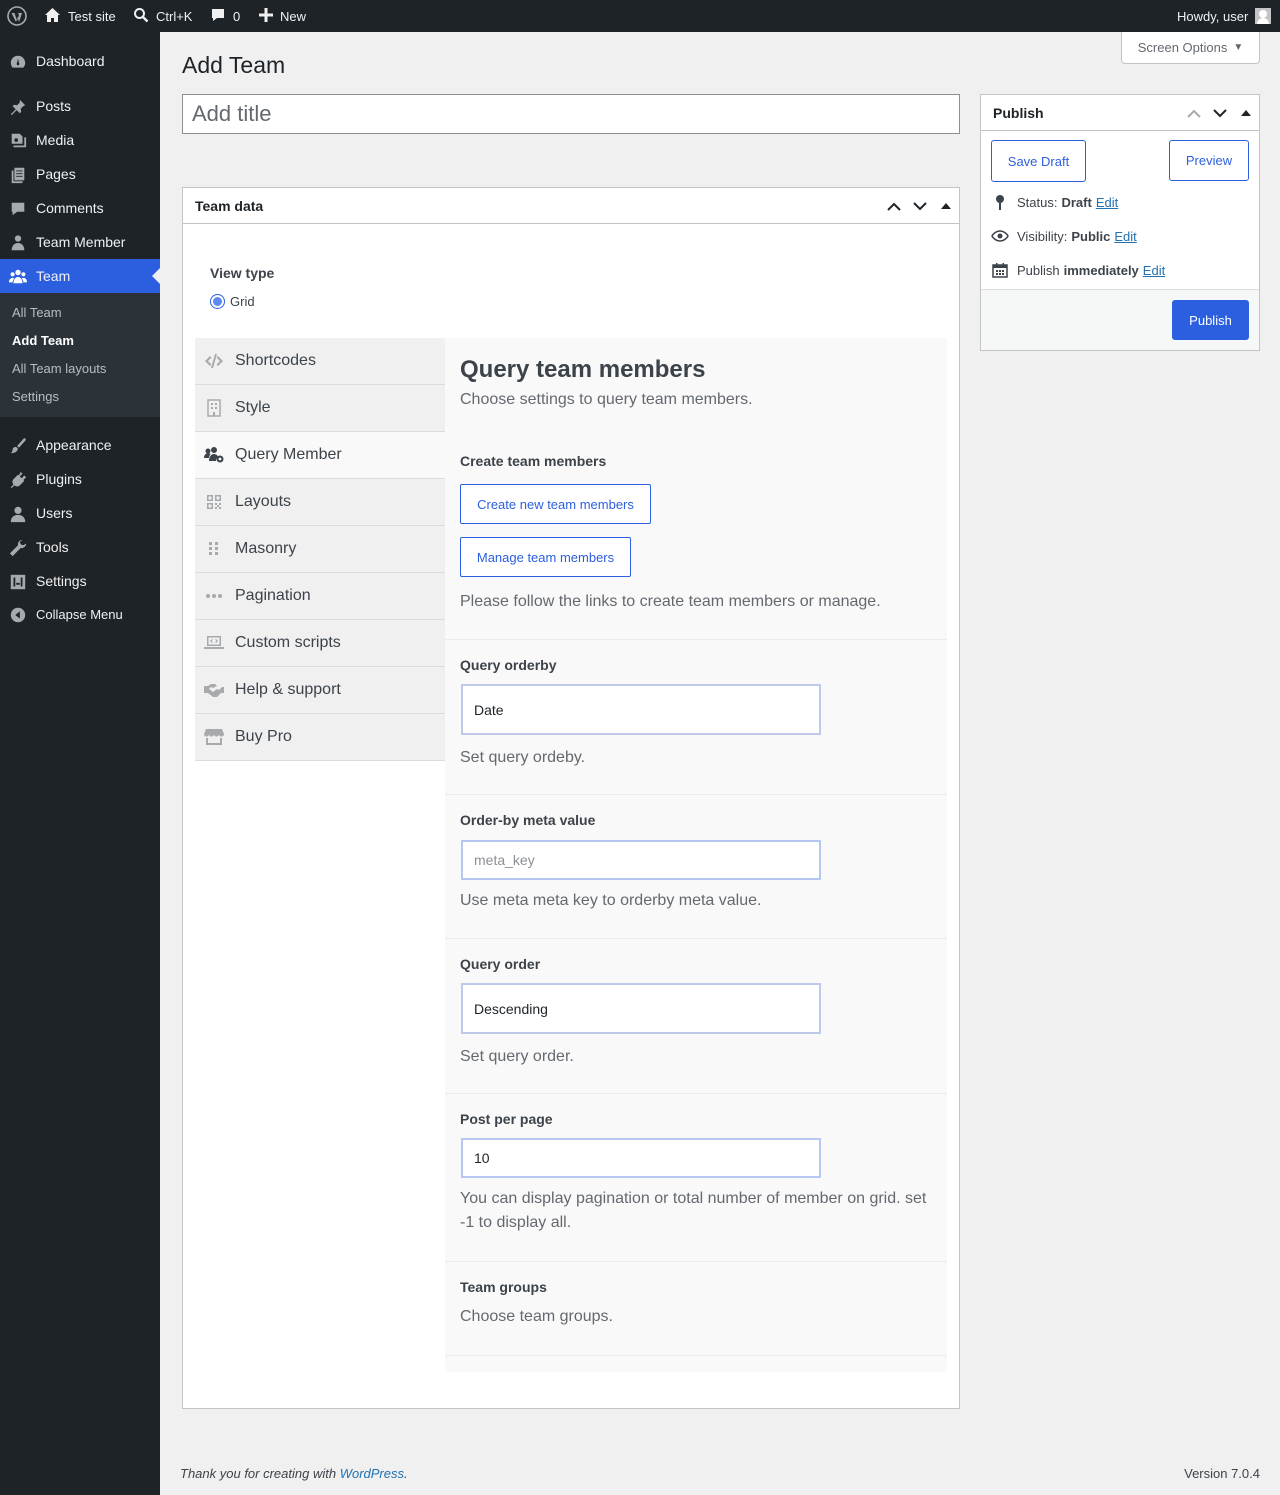 The width and height of the screenshot is (1280, 1495). I want to click on submenu-item-add-team: Add Team, so click(43, 340).